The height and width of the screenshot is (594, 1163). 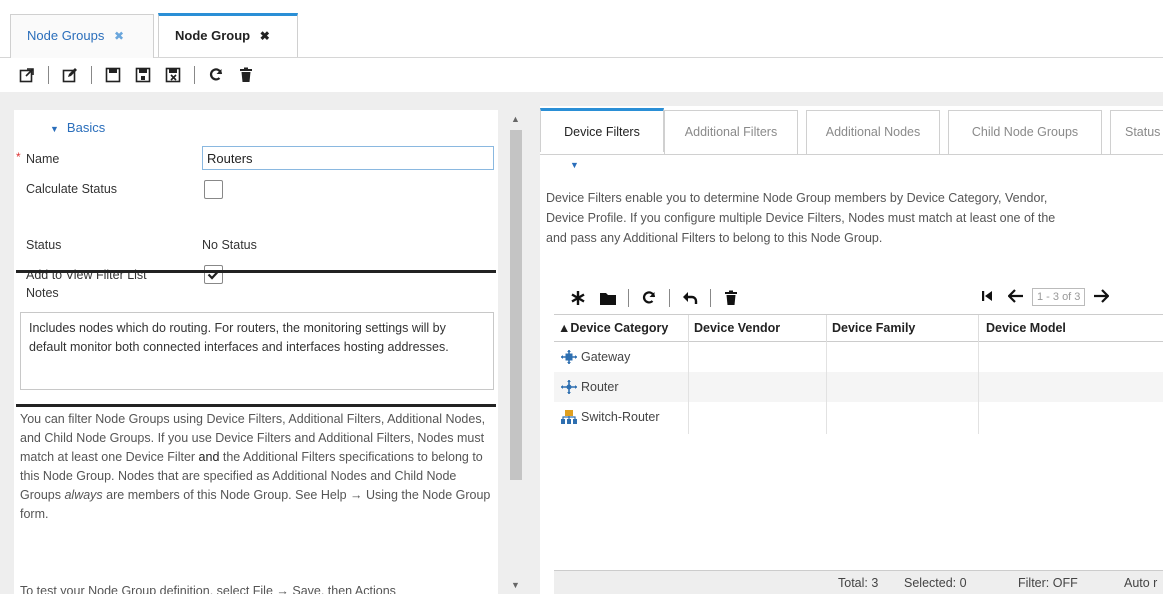 What do you see at coordinates (113, 75) in the screenshot?
I see `save-icon` at bounding box center [113, 75].